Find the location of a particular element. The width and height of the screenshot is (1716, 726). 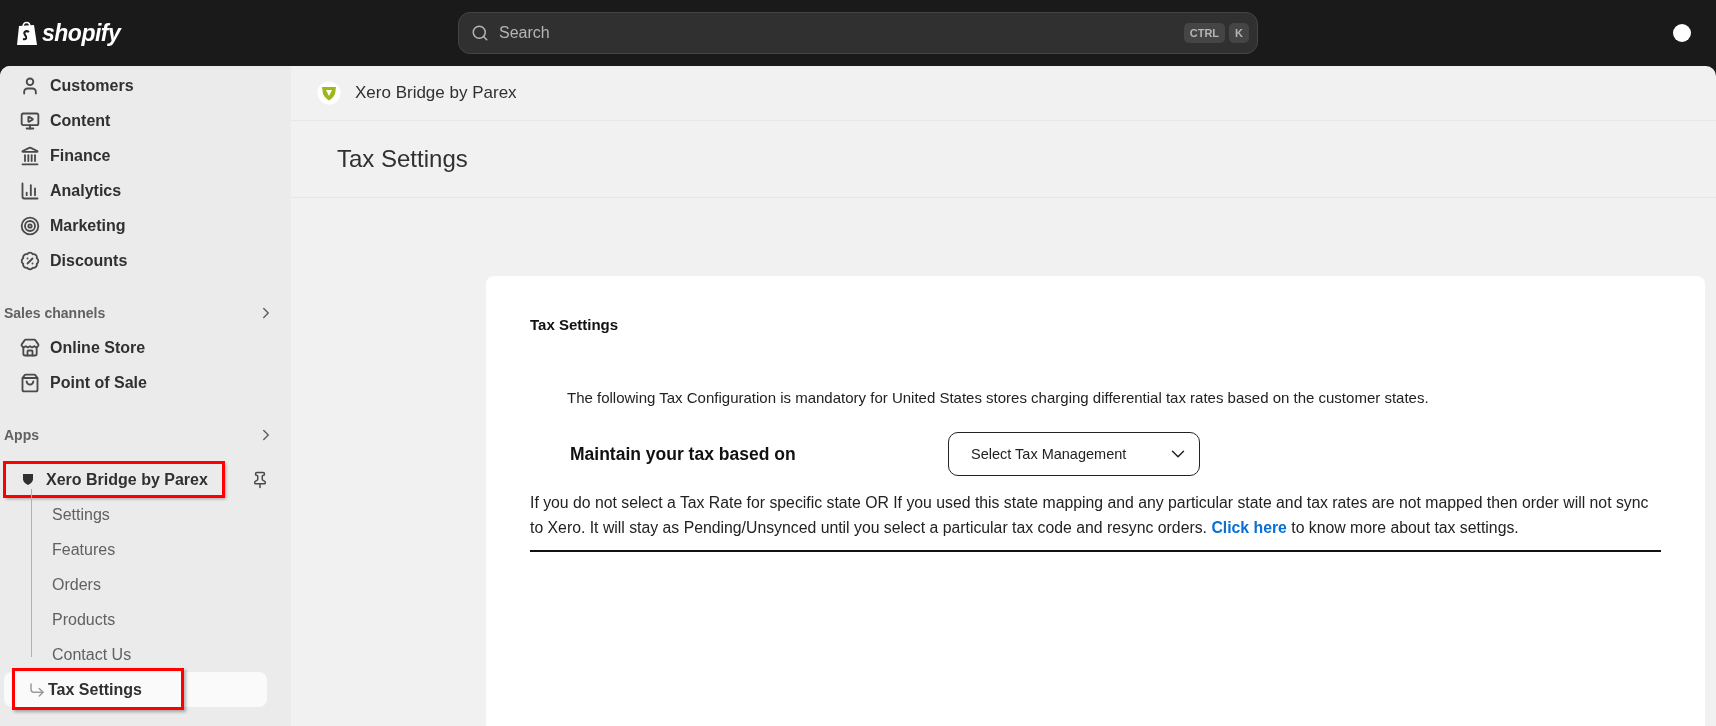

nav-item: Analytics is located at coordinates (141, 190).